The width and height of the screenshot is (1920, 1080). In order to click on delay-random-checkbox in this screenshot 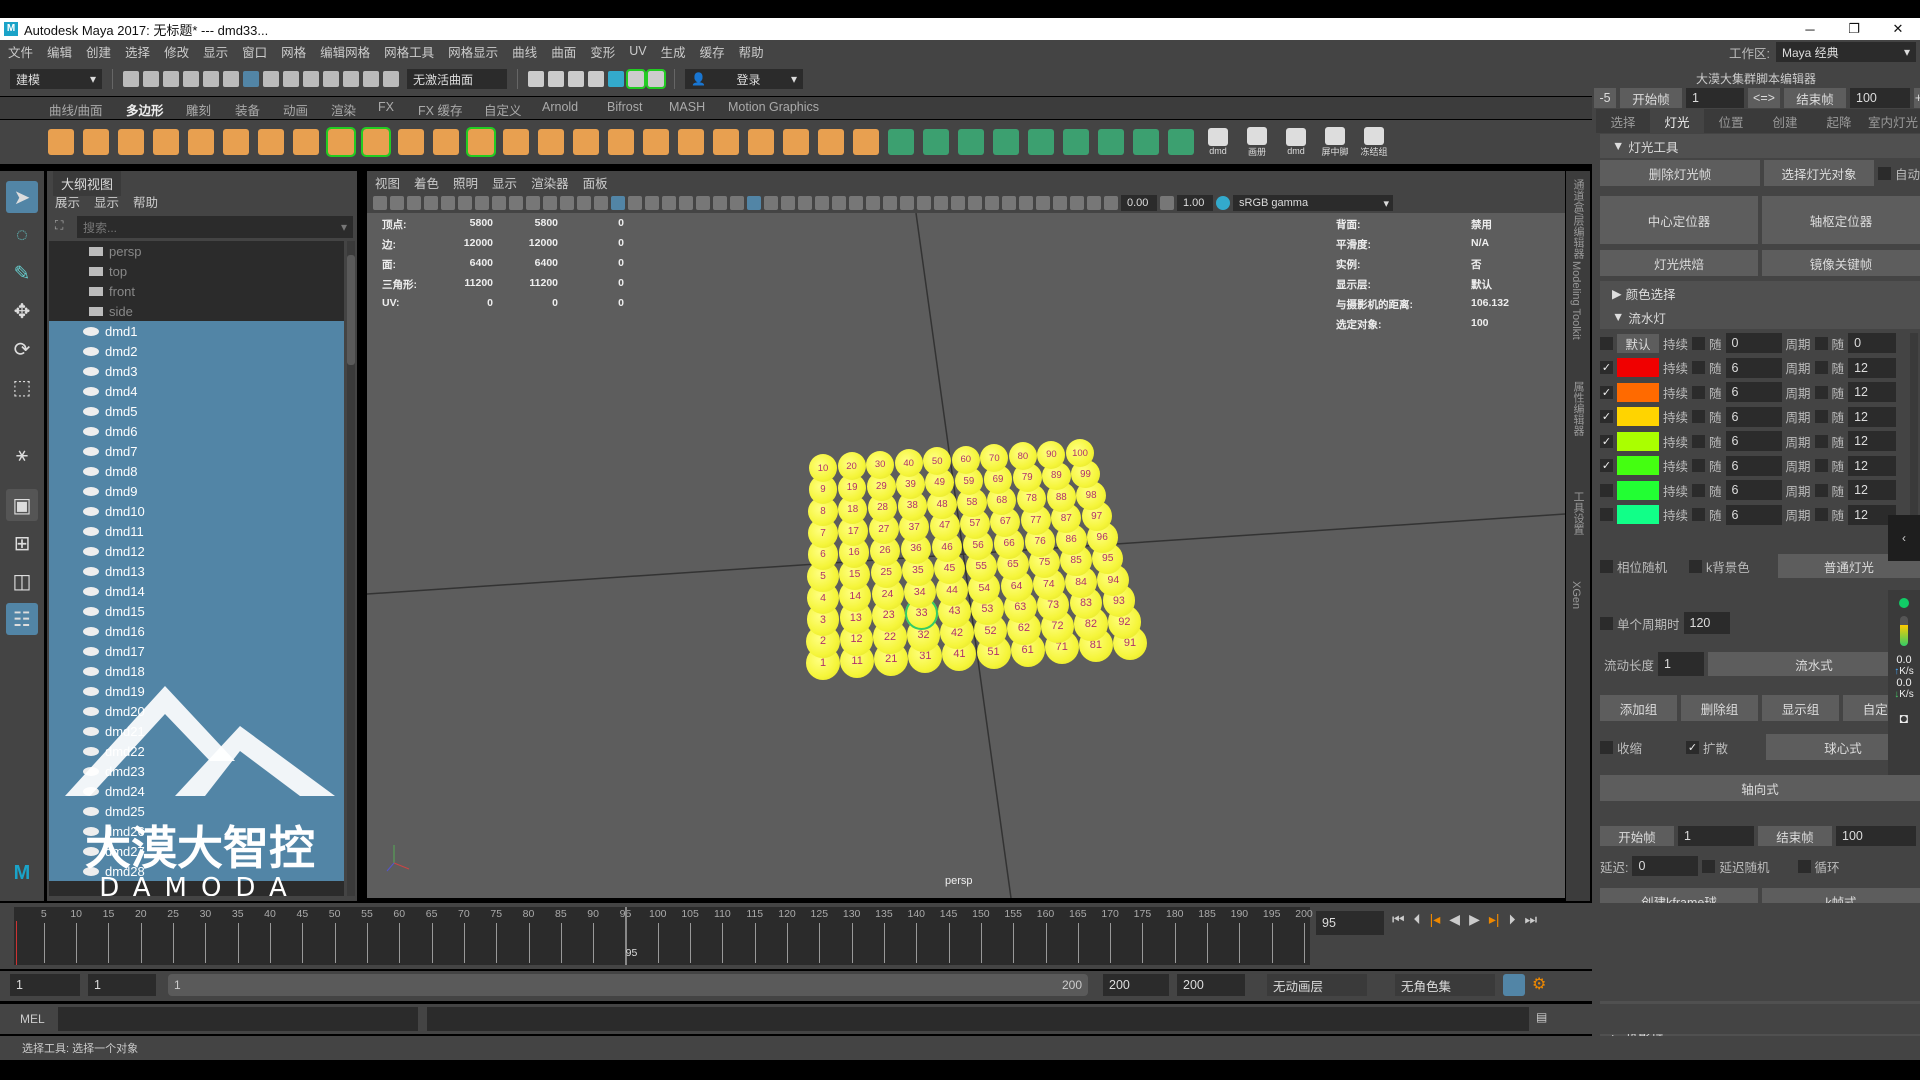, I will do `click(1709, 866)`.